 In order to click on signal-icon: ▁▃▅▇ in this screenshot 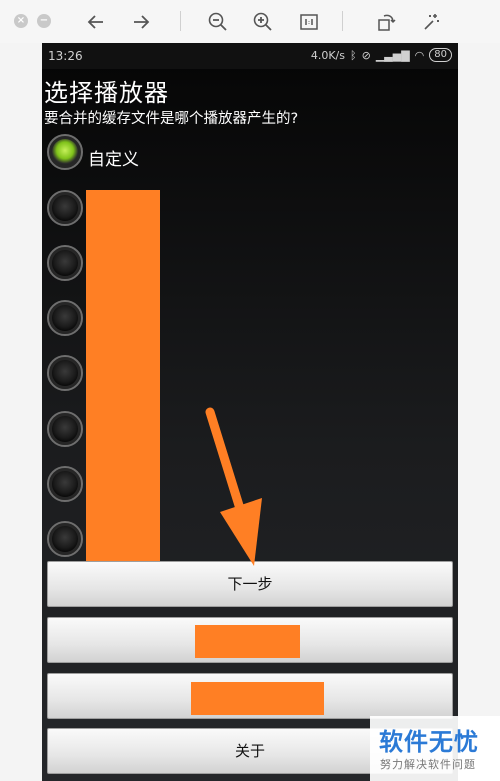, I will do `click(392, 55)`.